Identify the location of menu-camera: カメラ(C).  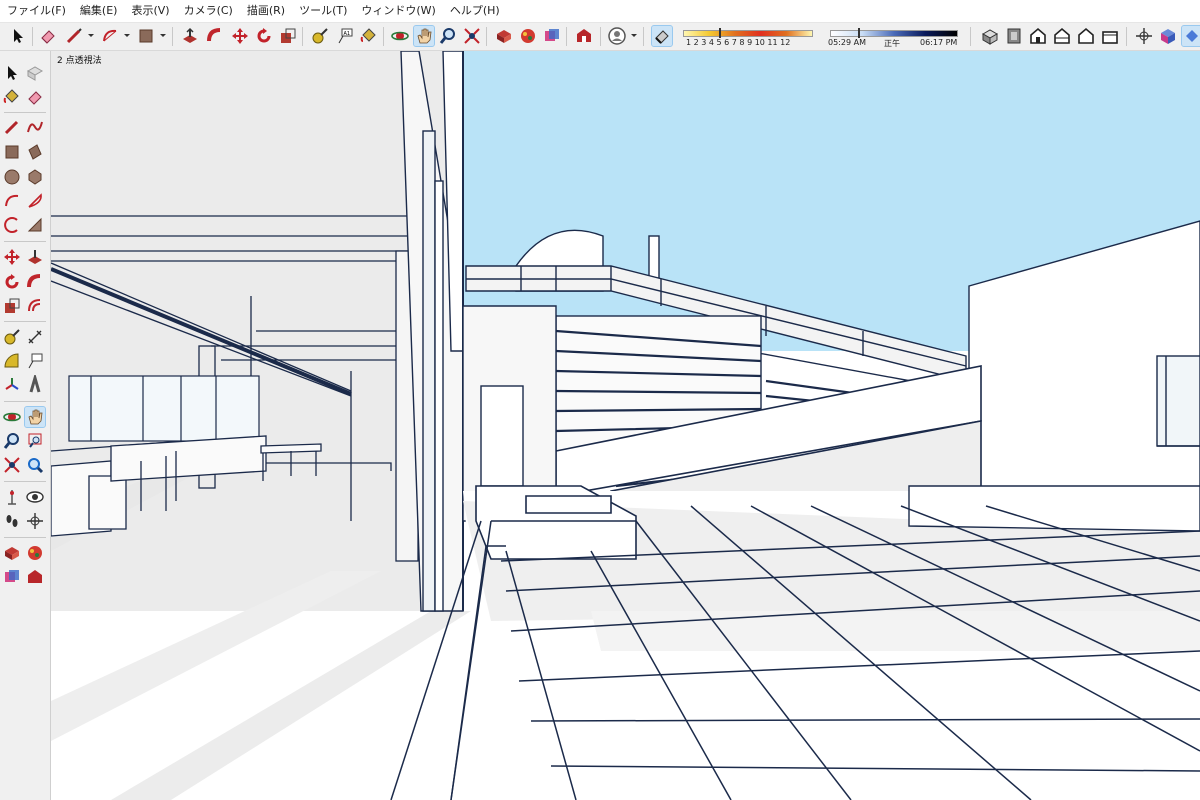
(208, 11).